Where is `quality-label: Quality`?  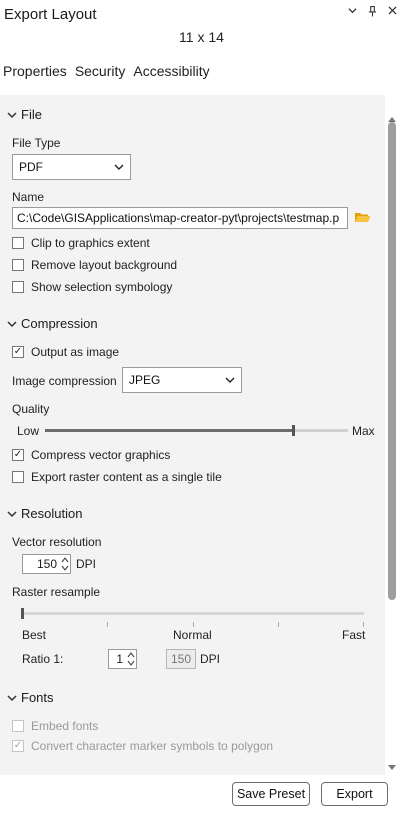
quality-label: Quality is located at coordinates (31, 409).